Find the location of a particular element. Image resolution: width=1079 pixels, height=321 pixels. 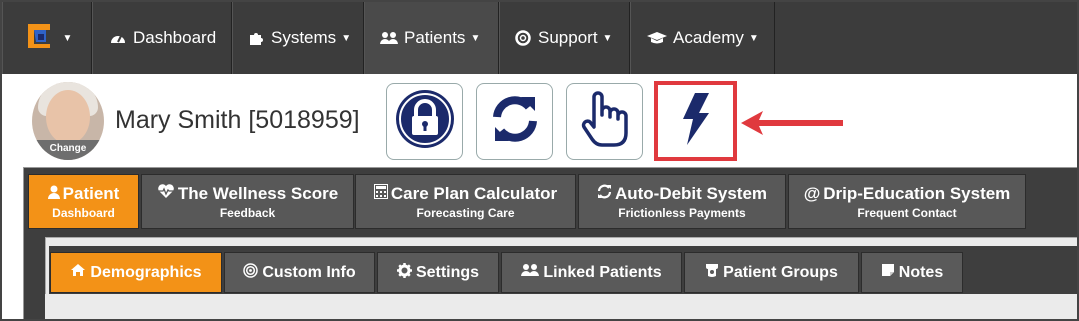

tachometer-icon is located at coordinates (118, 38).